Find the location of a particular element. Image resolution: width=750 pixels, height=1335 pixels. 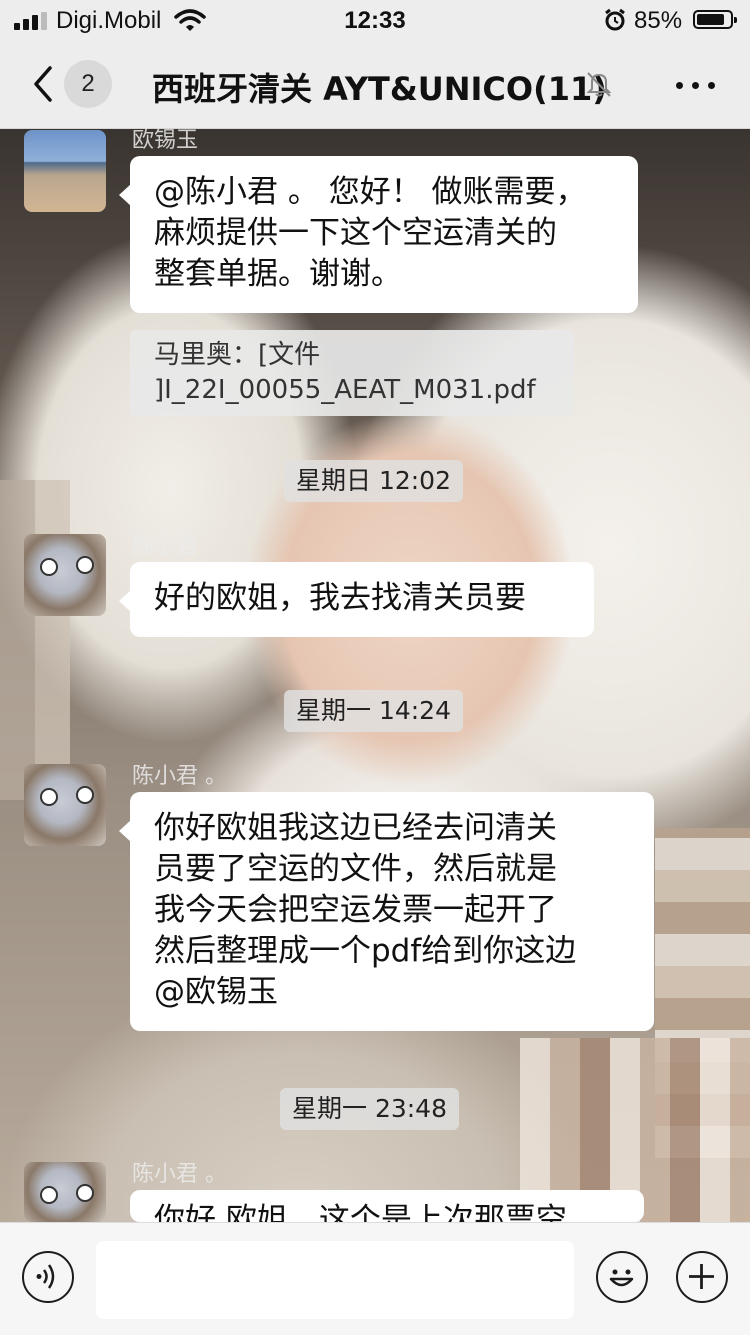

timestamp: 星期一 14:24 is located at coordinates (373, 711).